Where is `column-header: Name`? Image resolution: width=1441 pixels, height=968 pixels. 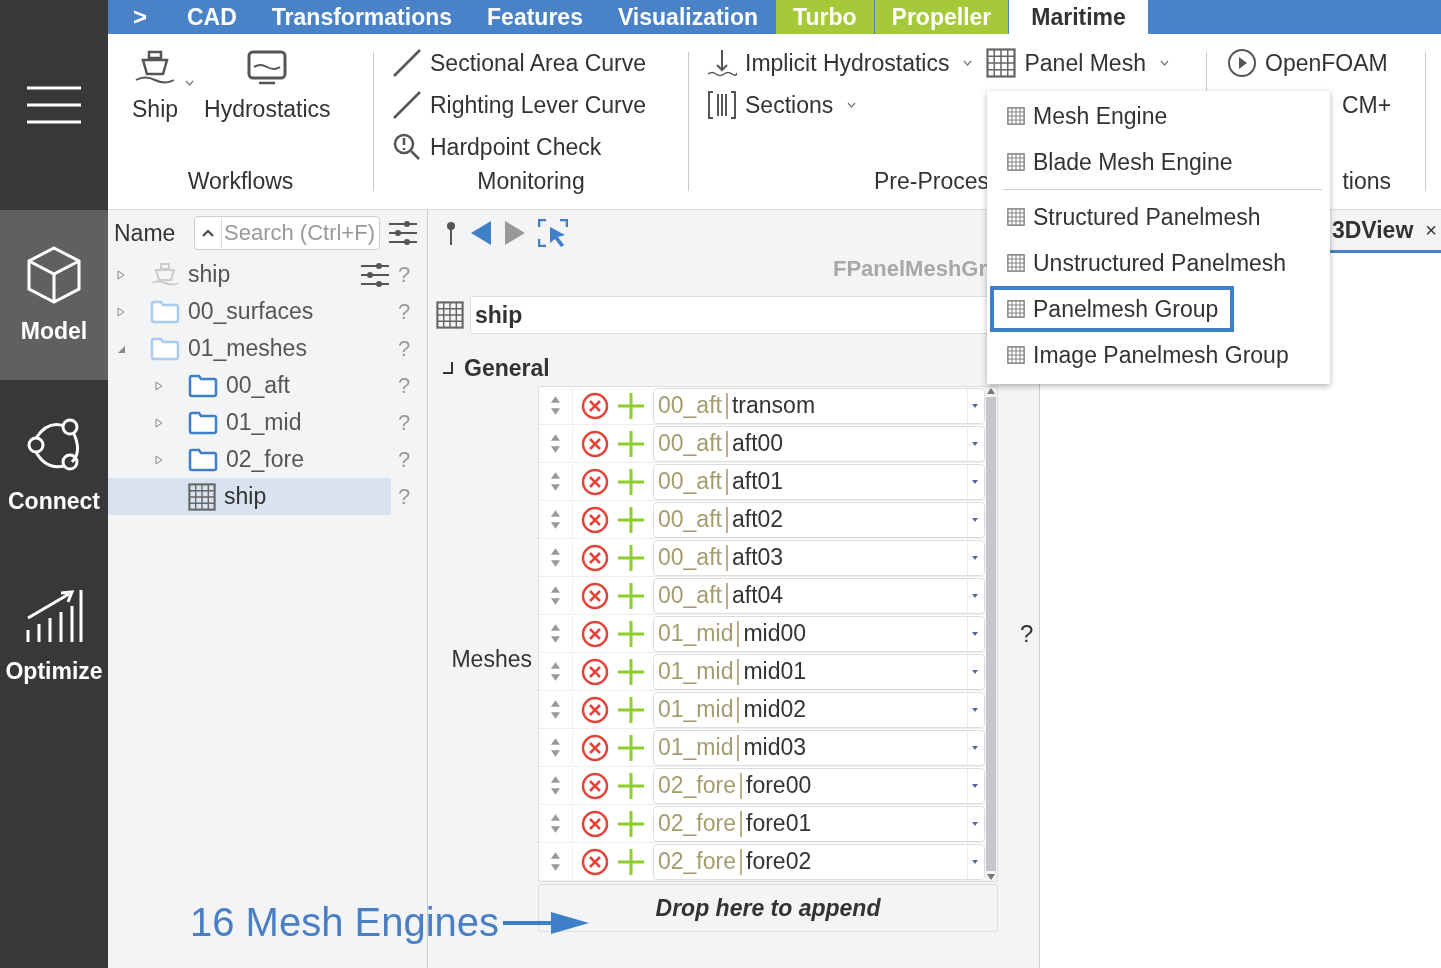 column-header: Name is located at coordinates (145, 233).